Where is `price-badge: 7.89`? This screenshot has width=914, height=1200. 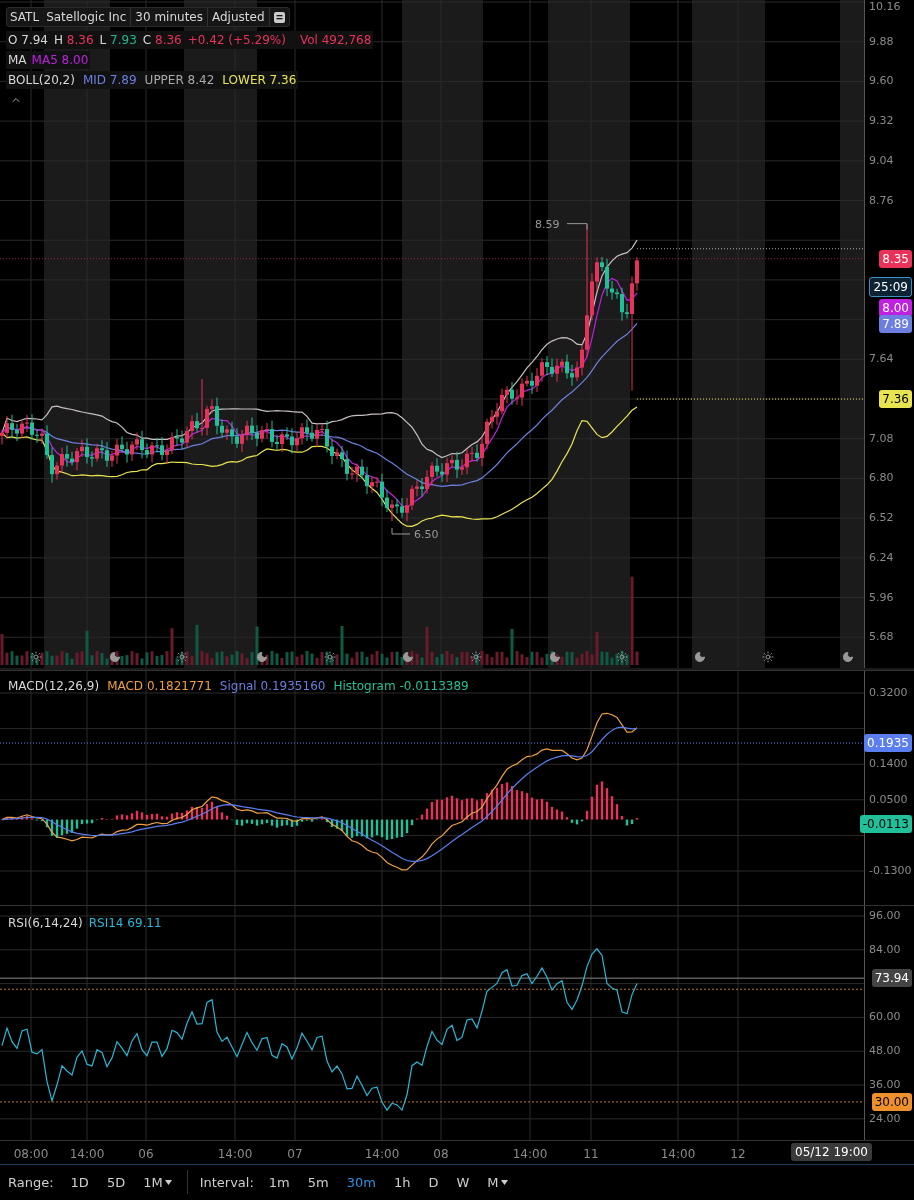 price-badge: 7.89 is located at coordinates (895, 323).